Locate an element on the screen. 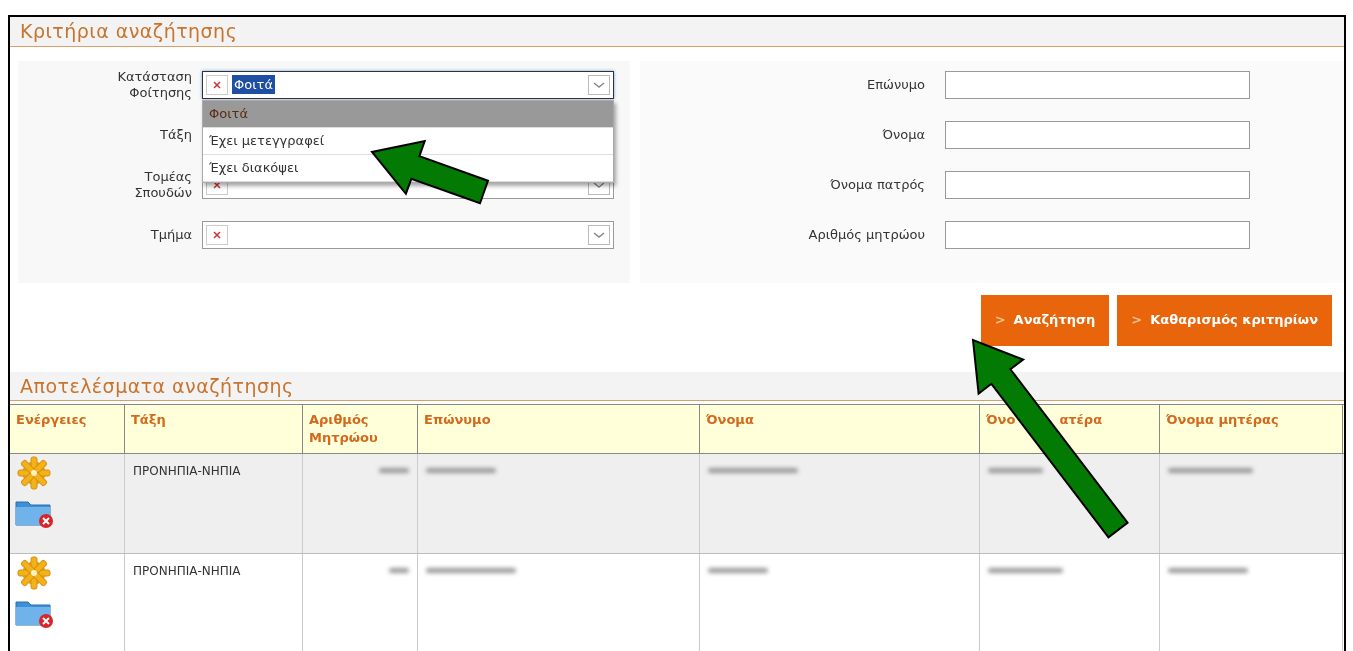 The width and height of the screenshot is (1353, 651). select-field: Φοιτά is located at coordinates (408, 84).